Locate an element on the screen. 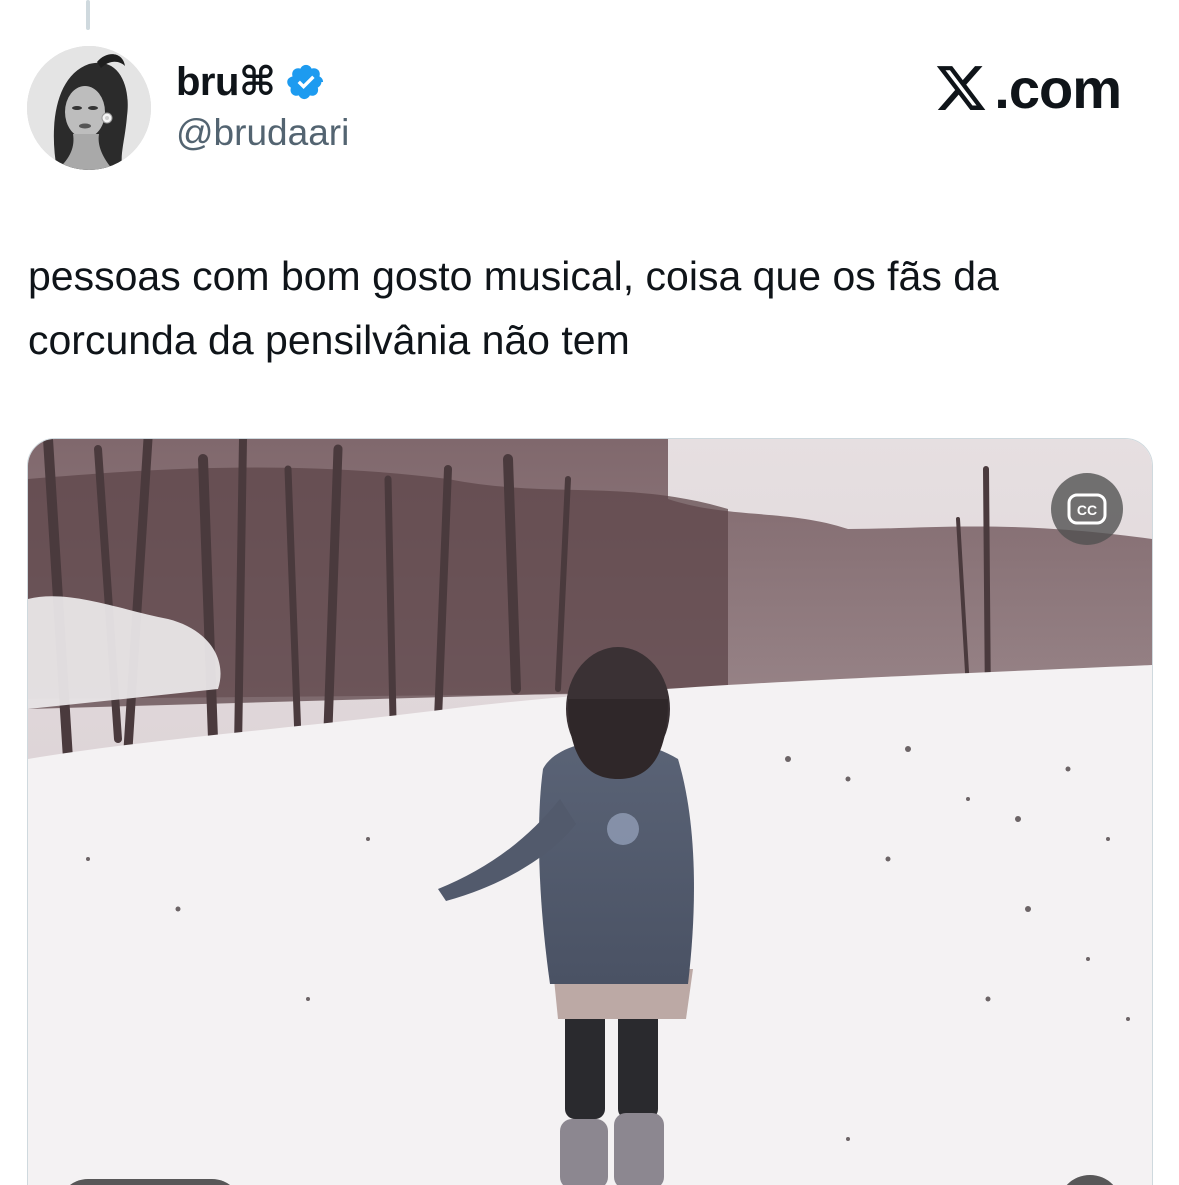 This screenshot has width=1179, height=1185. captions-button: CC is located at coordinates (1087, 509).